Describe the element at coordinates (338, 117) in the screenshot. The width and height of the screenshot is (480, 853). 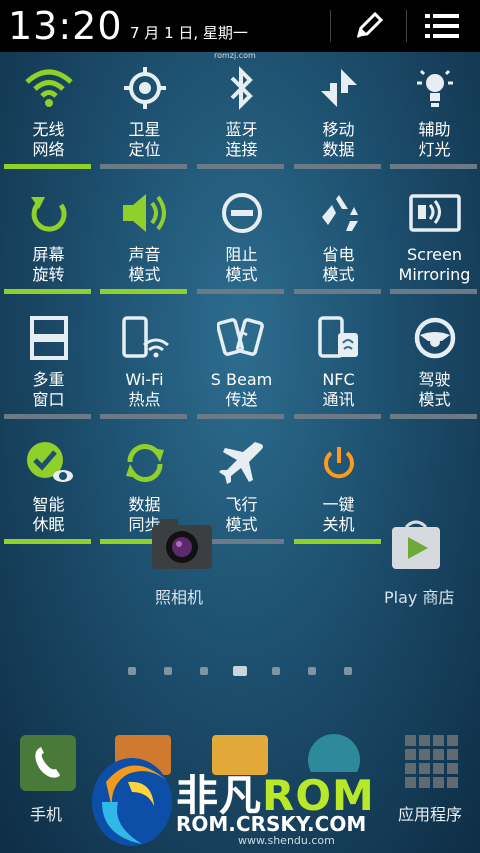
I see `quick-toggle-mobile-data: 移动 数据` at that location.